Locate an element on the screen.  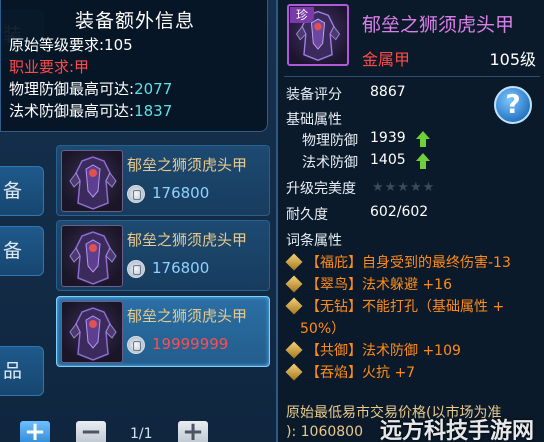
page-prev-button: − is located at coordinates (91, 430).